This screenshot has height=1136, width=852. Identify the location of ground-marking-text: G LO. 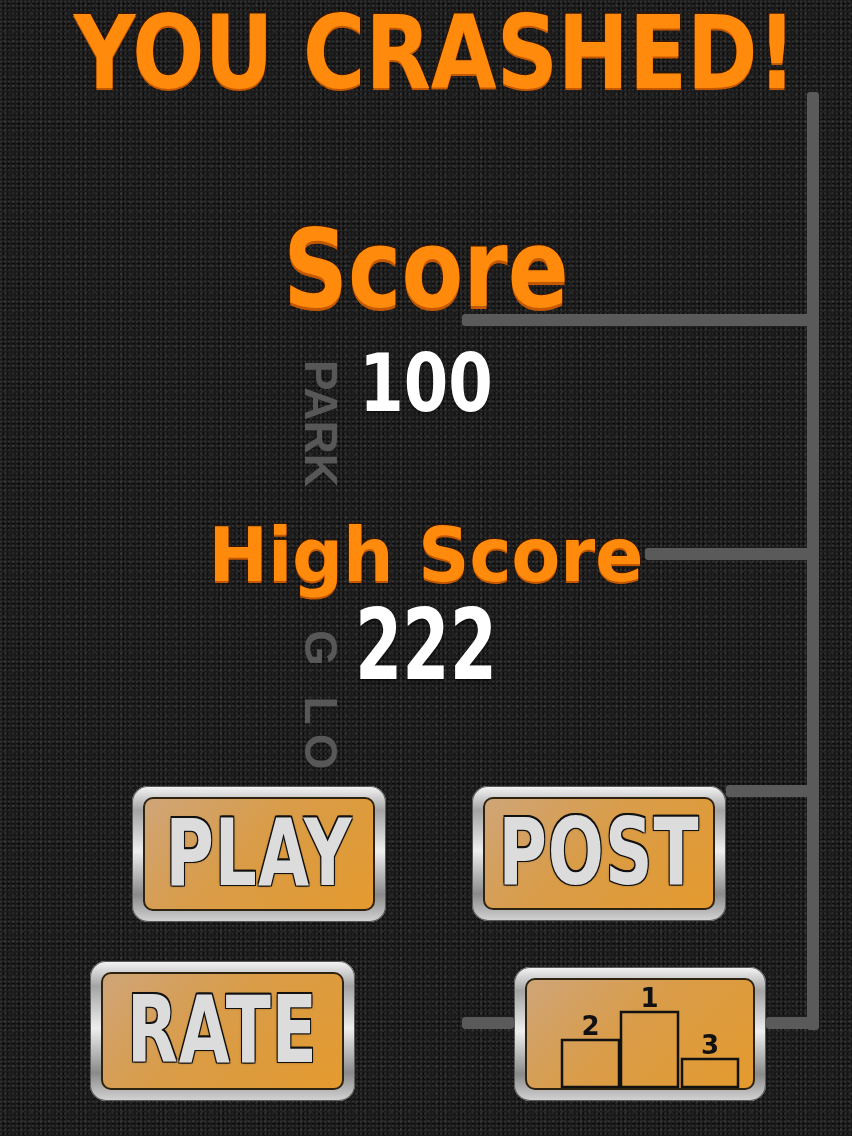
(321, 704).